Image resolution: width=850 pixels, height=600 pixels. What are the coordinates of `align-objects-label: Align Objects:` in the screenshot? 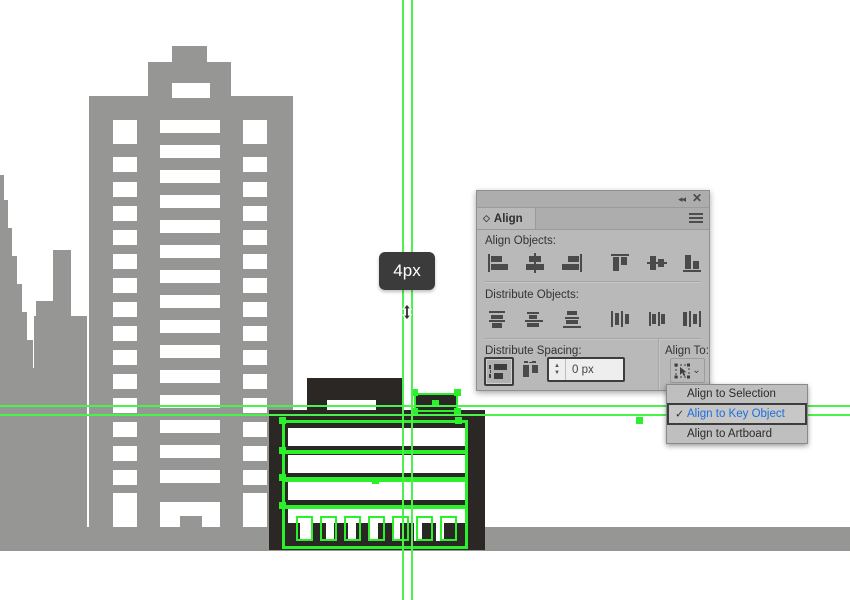 It's located at (520, 241).